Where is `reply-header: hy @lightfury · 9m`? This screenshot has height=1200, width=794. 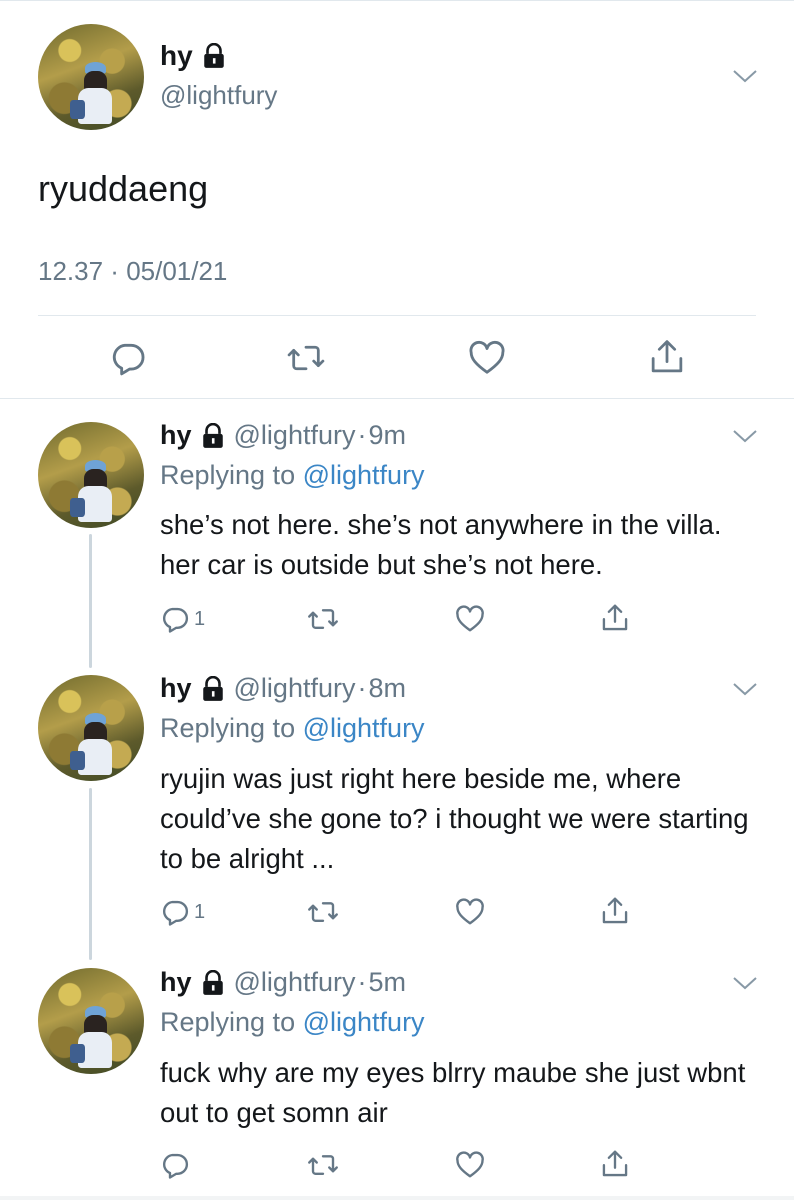 reply-header: hy @lightfury · 9m is located at coordinates (283, 435).